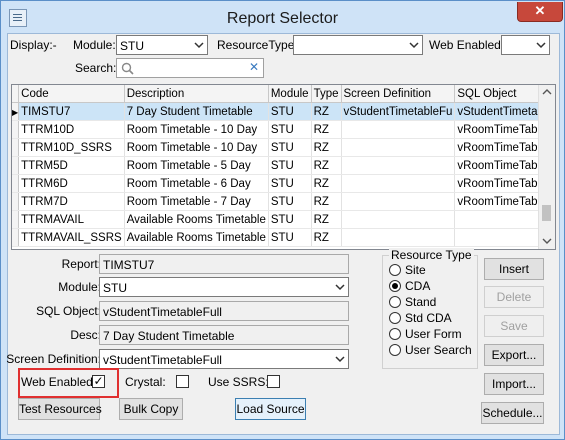  I want to click on desc-field: 7 Day Student Timetable, so click(224, 335).